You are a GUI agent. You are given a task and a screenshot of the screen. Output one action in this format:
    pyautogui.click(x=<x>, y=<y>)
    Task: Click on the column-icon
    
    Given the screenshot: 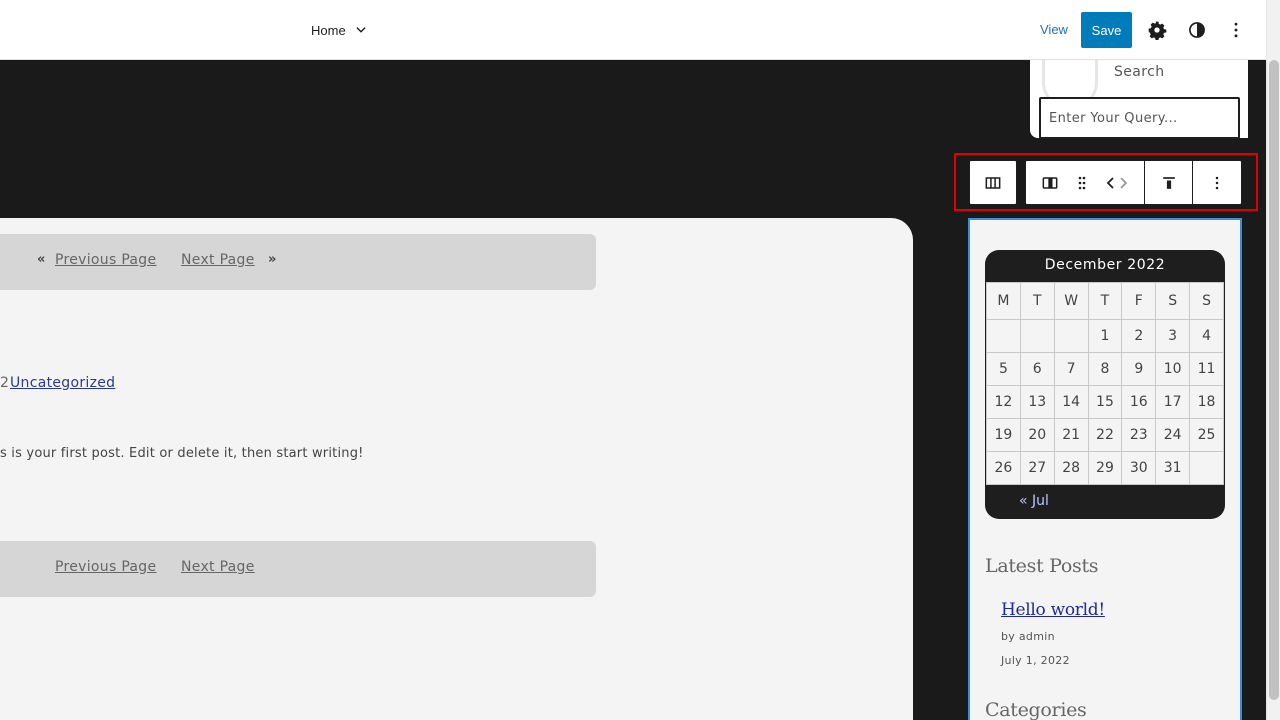 What is the action you would take?
    pyautogui.click(x=1050, y=182)
    